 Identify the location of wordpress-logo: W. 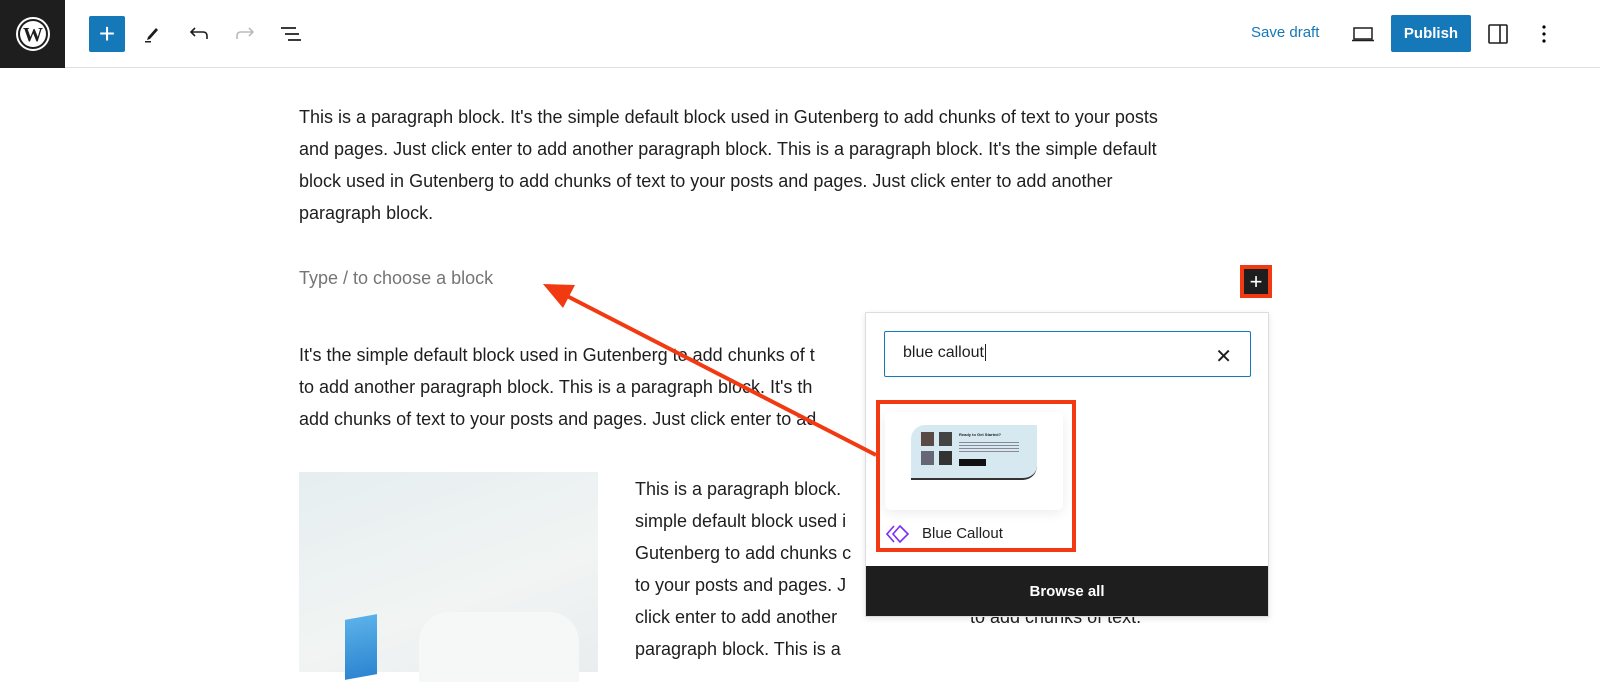
(32, 34).